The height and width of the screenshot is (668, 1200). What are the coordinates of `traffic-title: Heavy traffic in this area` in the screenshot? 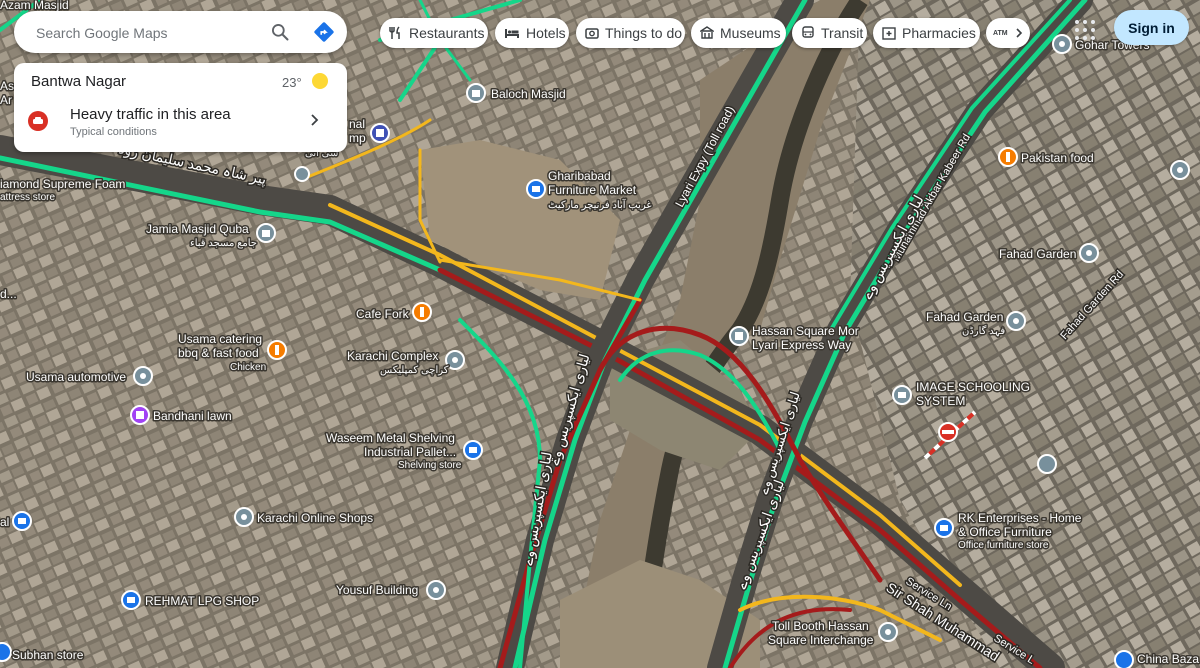 It's located at (150, 114).